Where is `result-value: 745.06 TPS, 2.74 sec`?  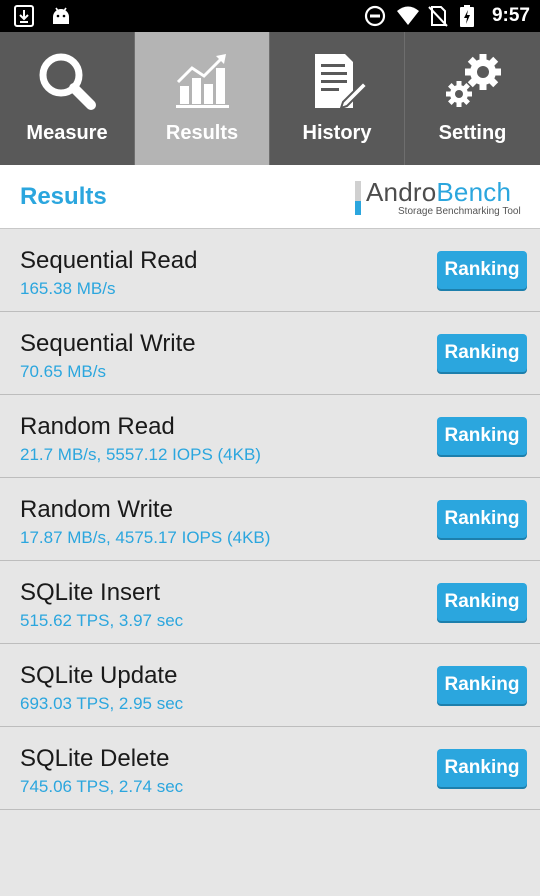
result-value: 745.06 TPS, 2.74 sec is located at coordinates (102, 786).